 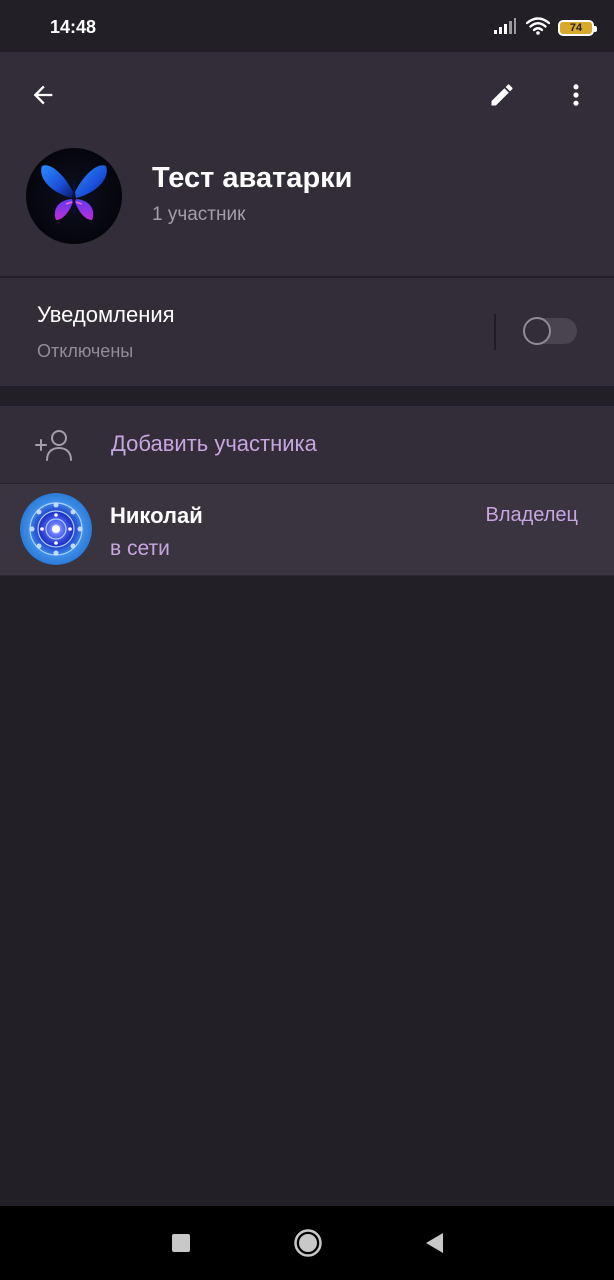 I want to click on battery-icon: 74, so click(x=577, y=28).